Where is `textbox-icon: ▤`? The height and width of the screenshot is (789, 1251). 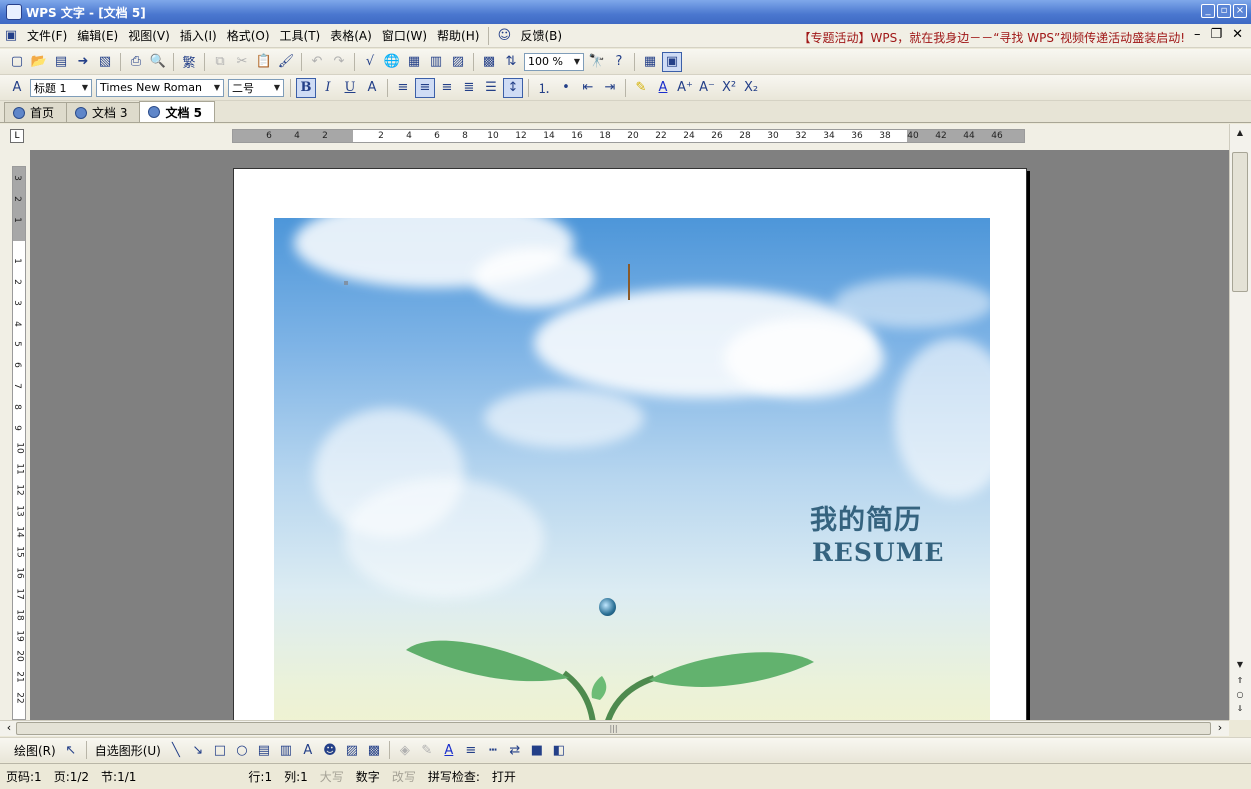
textbox-icon: ▤ is located at coordinates (264, 750).